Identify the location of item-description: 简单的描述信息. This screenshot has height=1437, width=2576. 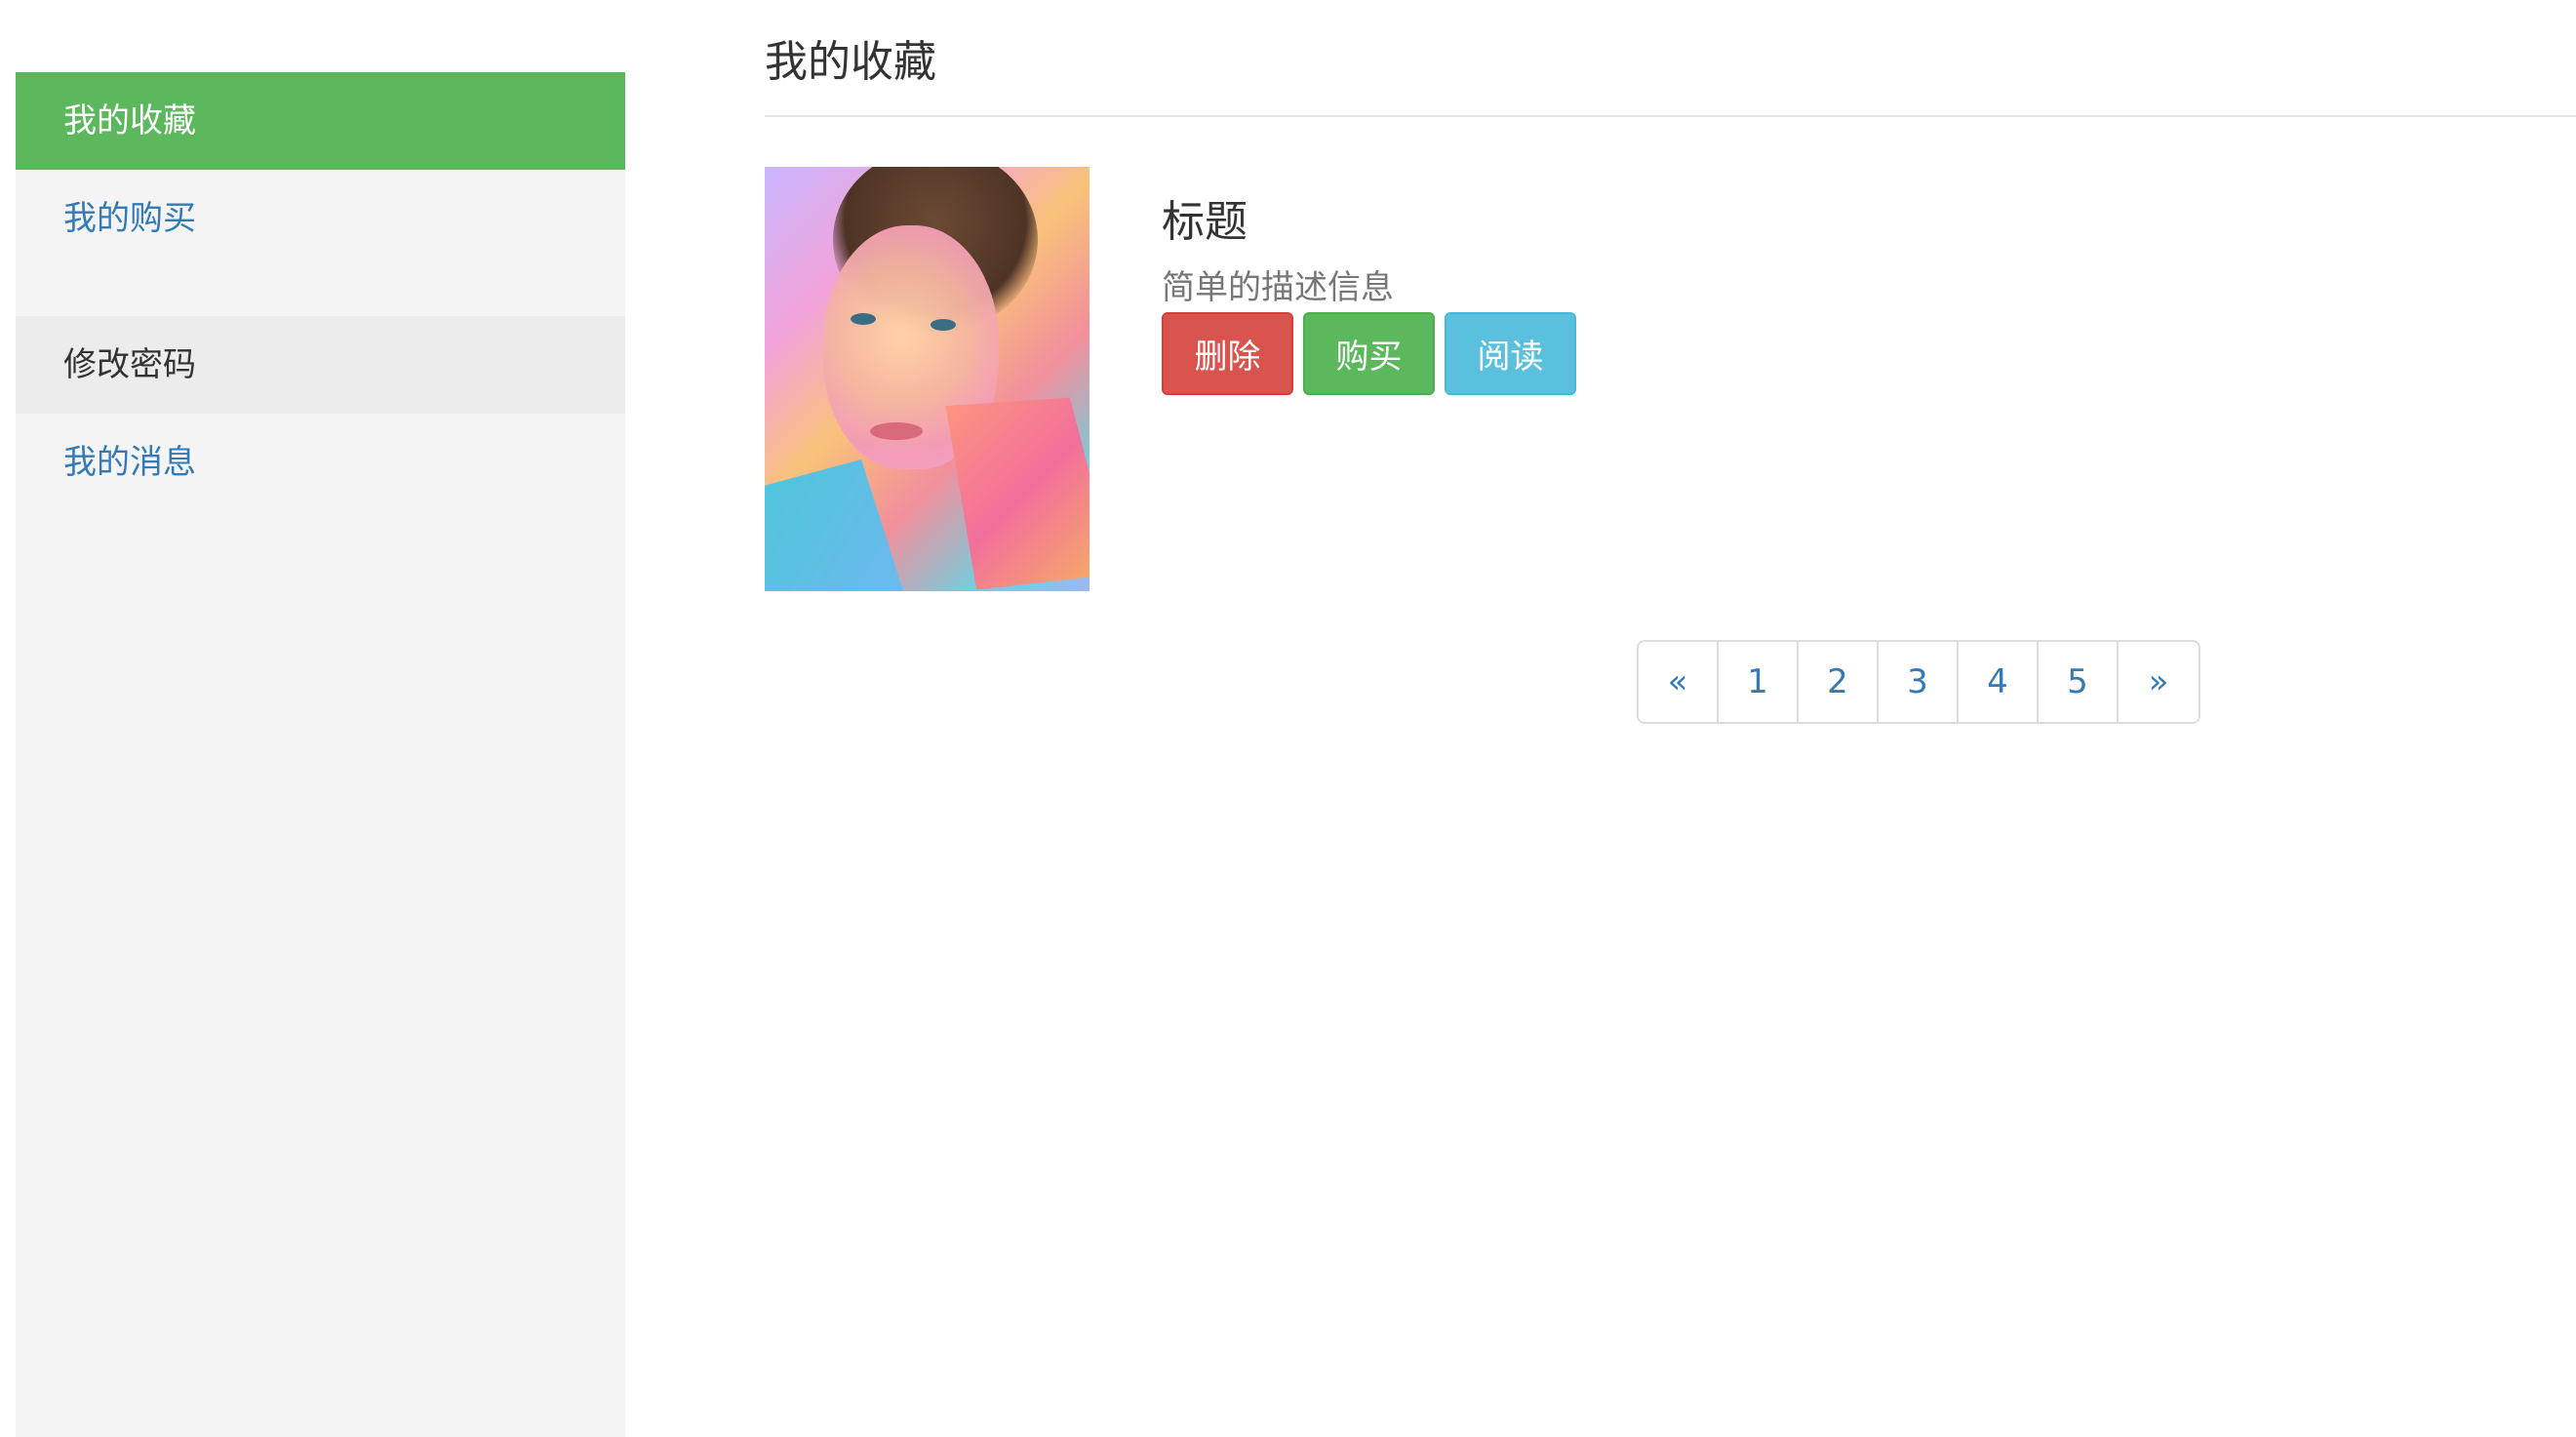
(1278, 287).